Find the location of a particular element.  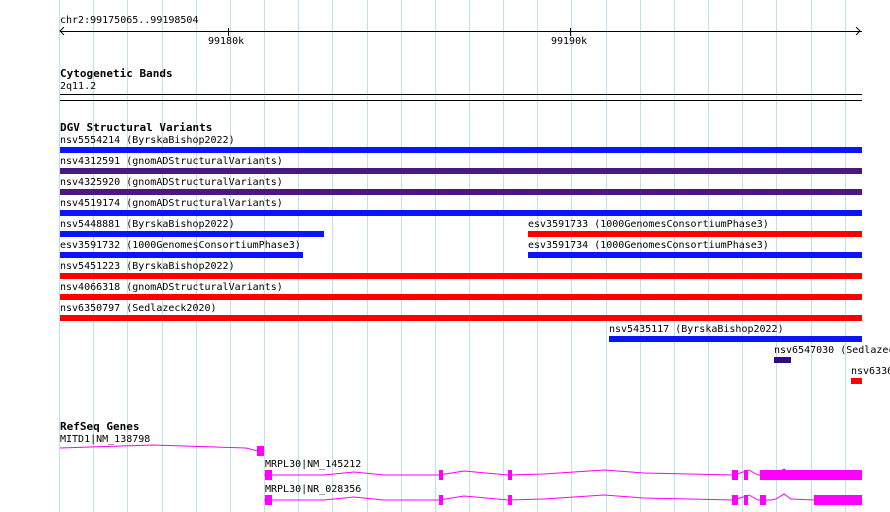

region-label: chr2:99175065..99198504 is located at coordinates (129, 20).